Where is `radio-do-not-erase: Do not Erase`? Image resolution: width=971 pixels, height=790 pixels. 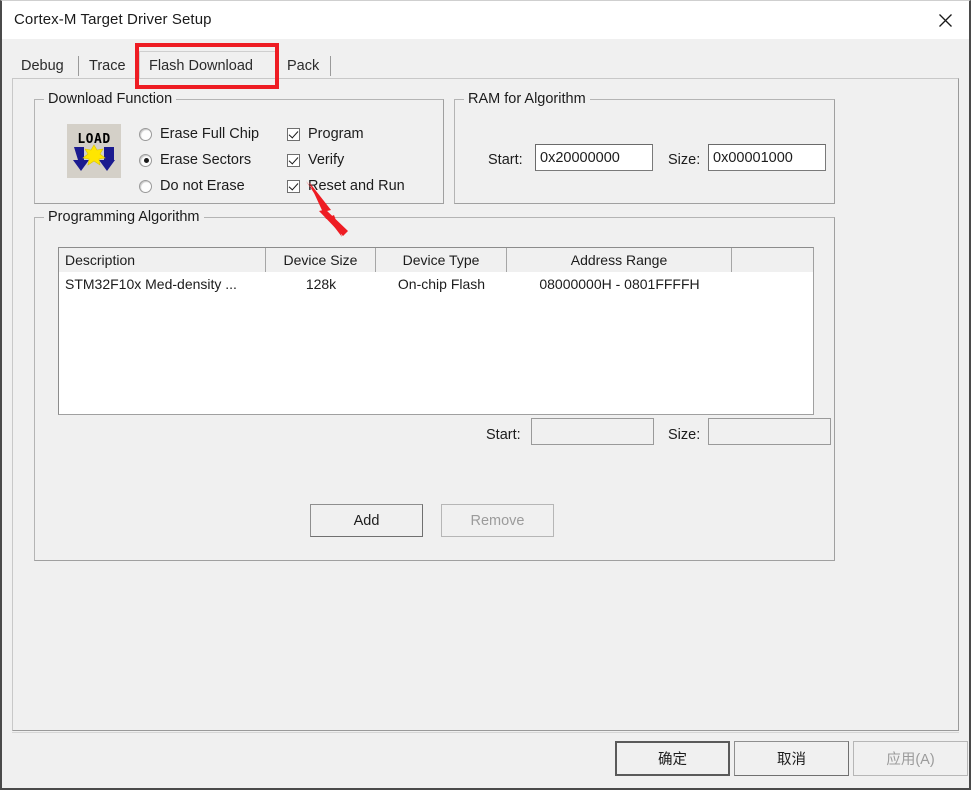 radio-do-not-erase: Do not Erase is located at coordinates (192, 186).